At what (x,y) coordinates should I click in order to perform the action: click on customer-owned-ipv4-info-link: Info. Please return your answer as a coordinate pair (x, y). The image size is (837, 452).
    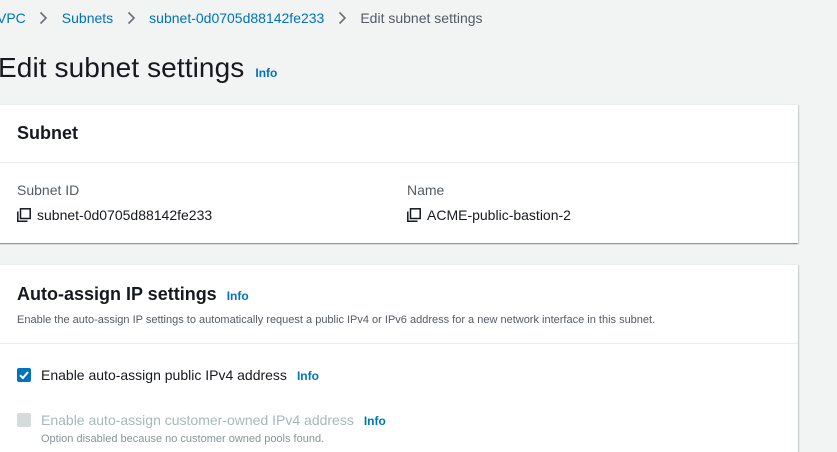
    Looking at the image, I should click on (375, 421).